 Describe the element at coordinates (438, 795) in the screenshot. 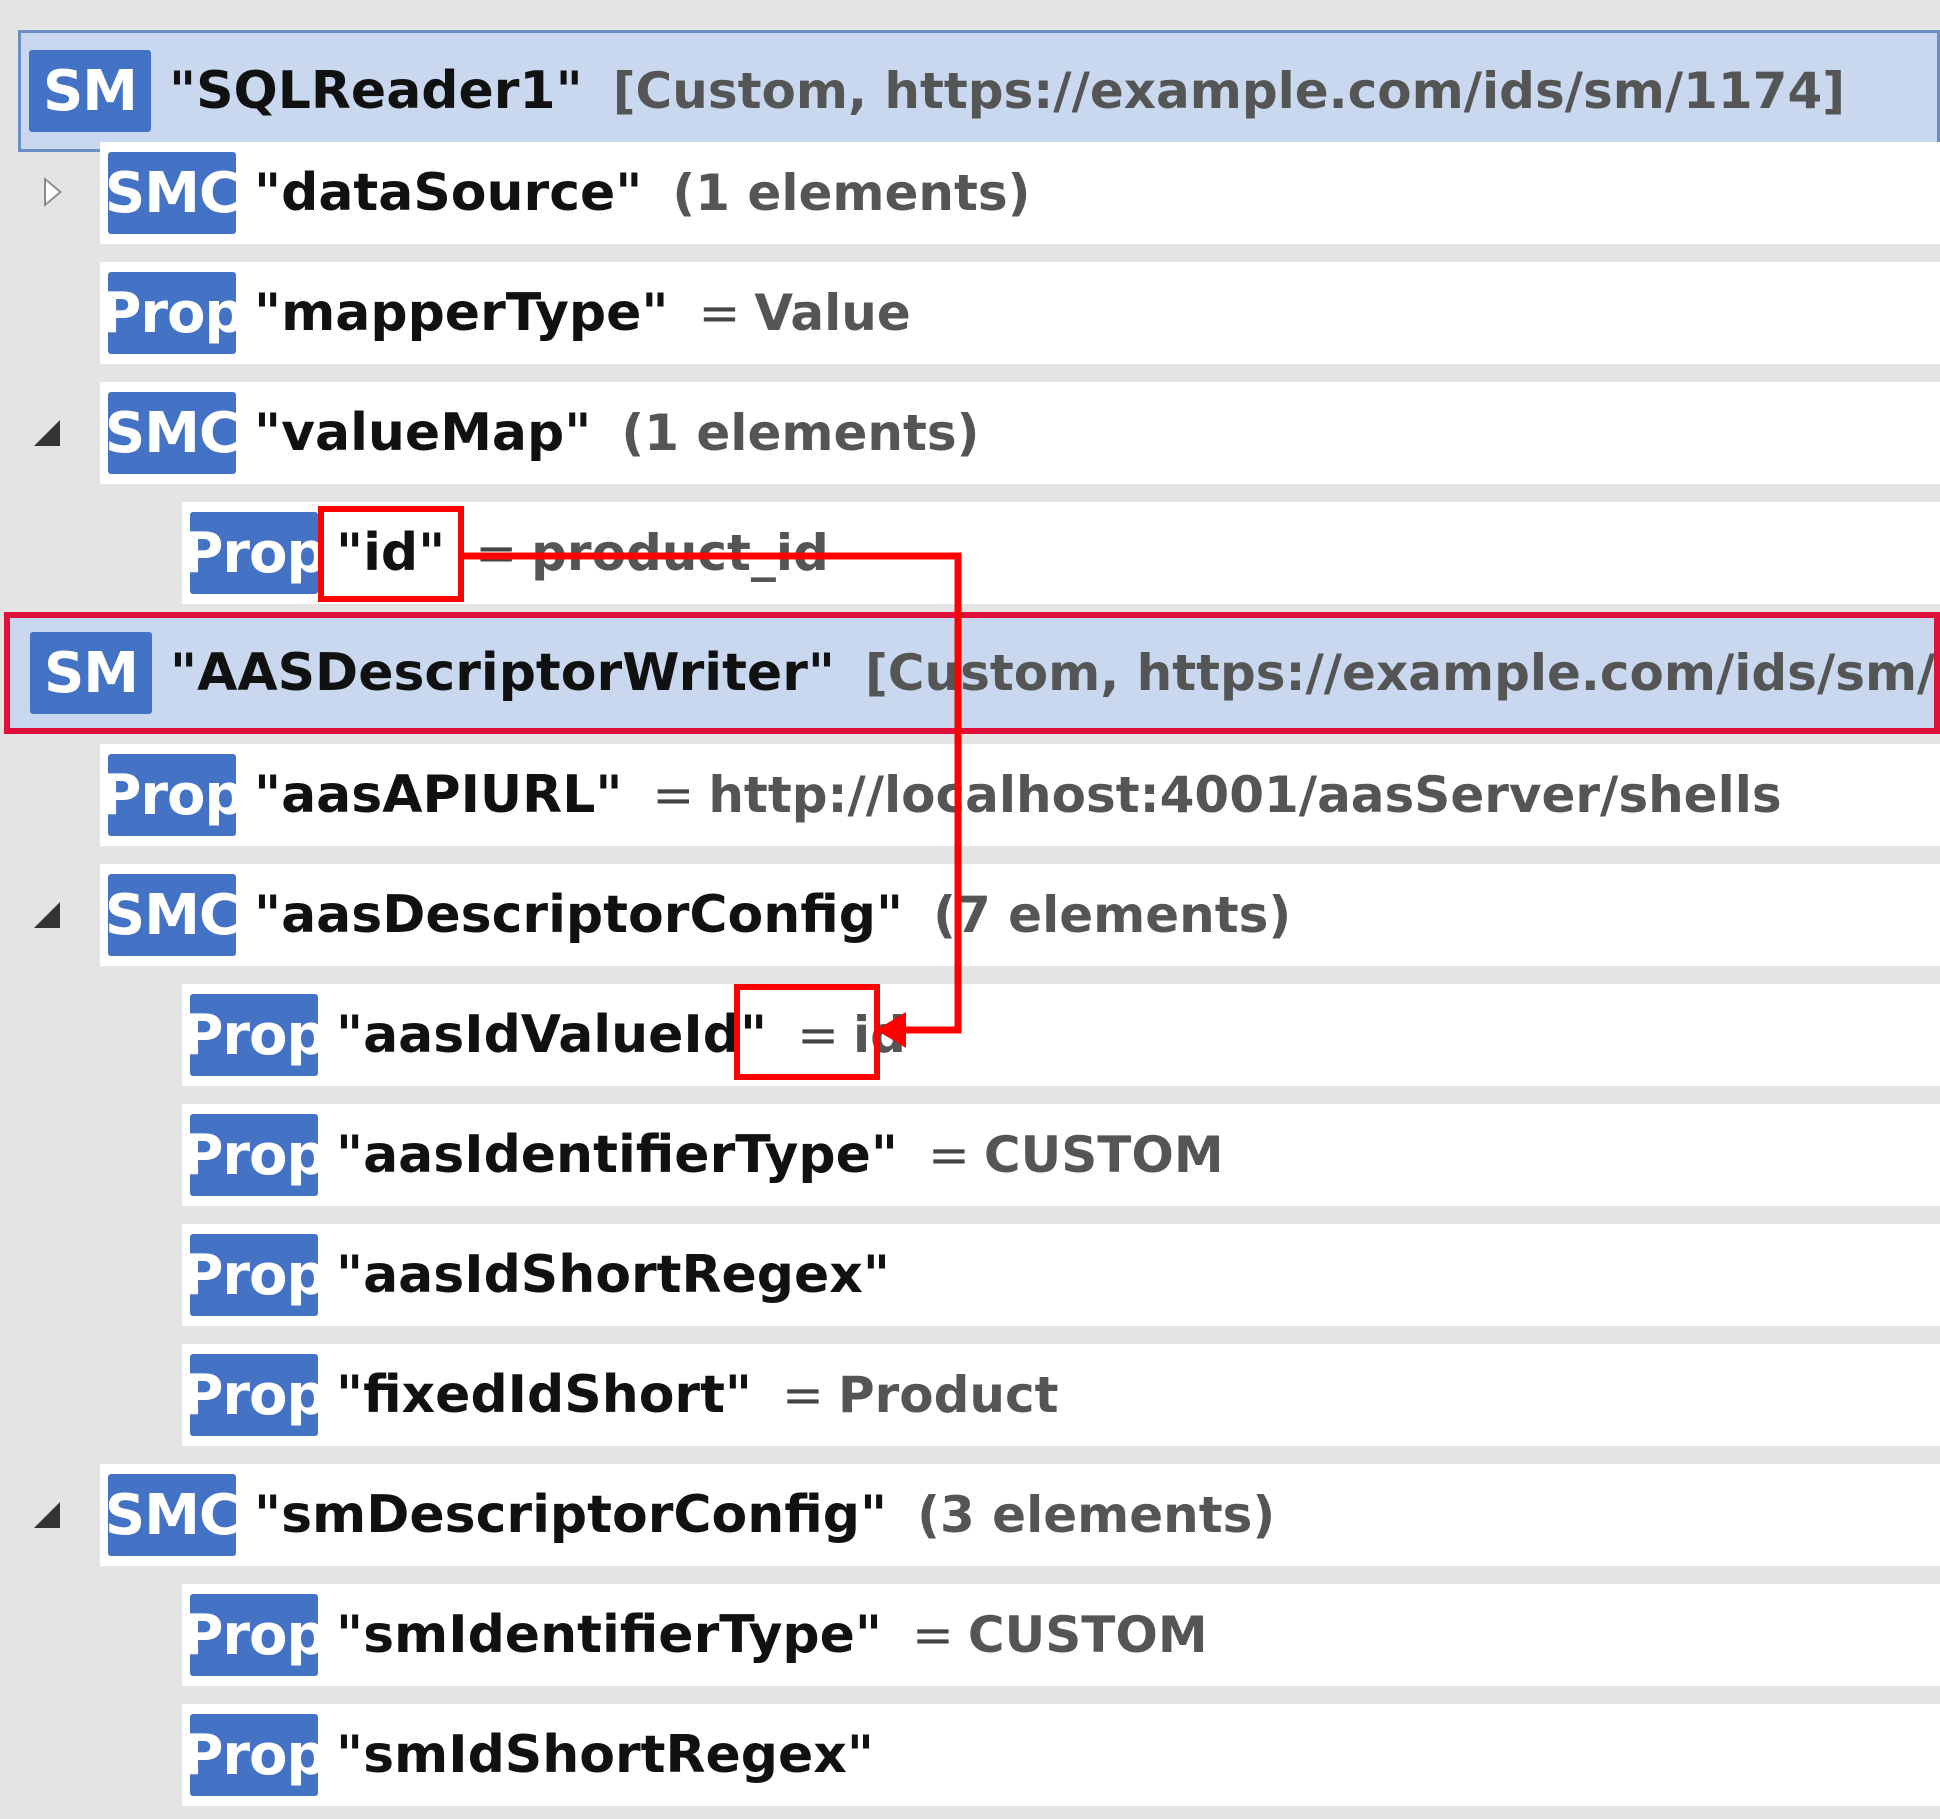

I see `element-name: "aasAPIURL"` at that location.